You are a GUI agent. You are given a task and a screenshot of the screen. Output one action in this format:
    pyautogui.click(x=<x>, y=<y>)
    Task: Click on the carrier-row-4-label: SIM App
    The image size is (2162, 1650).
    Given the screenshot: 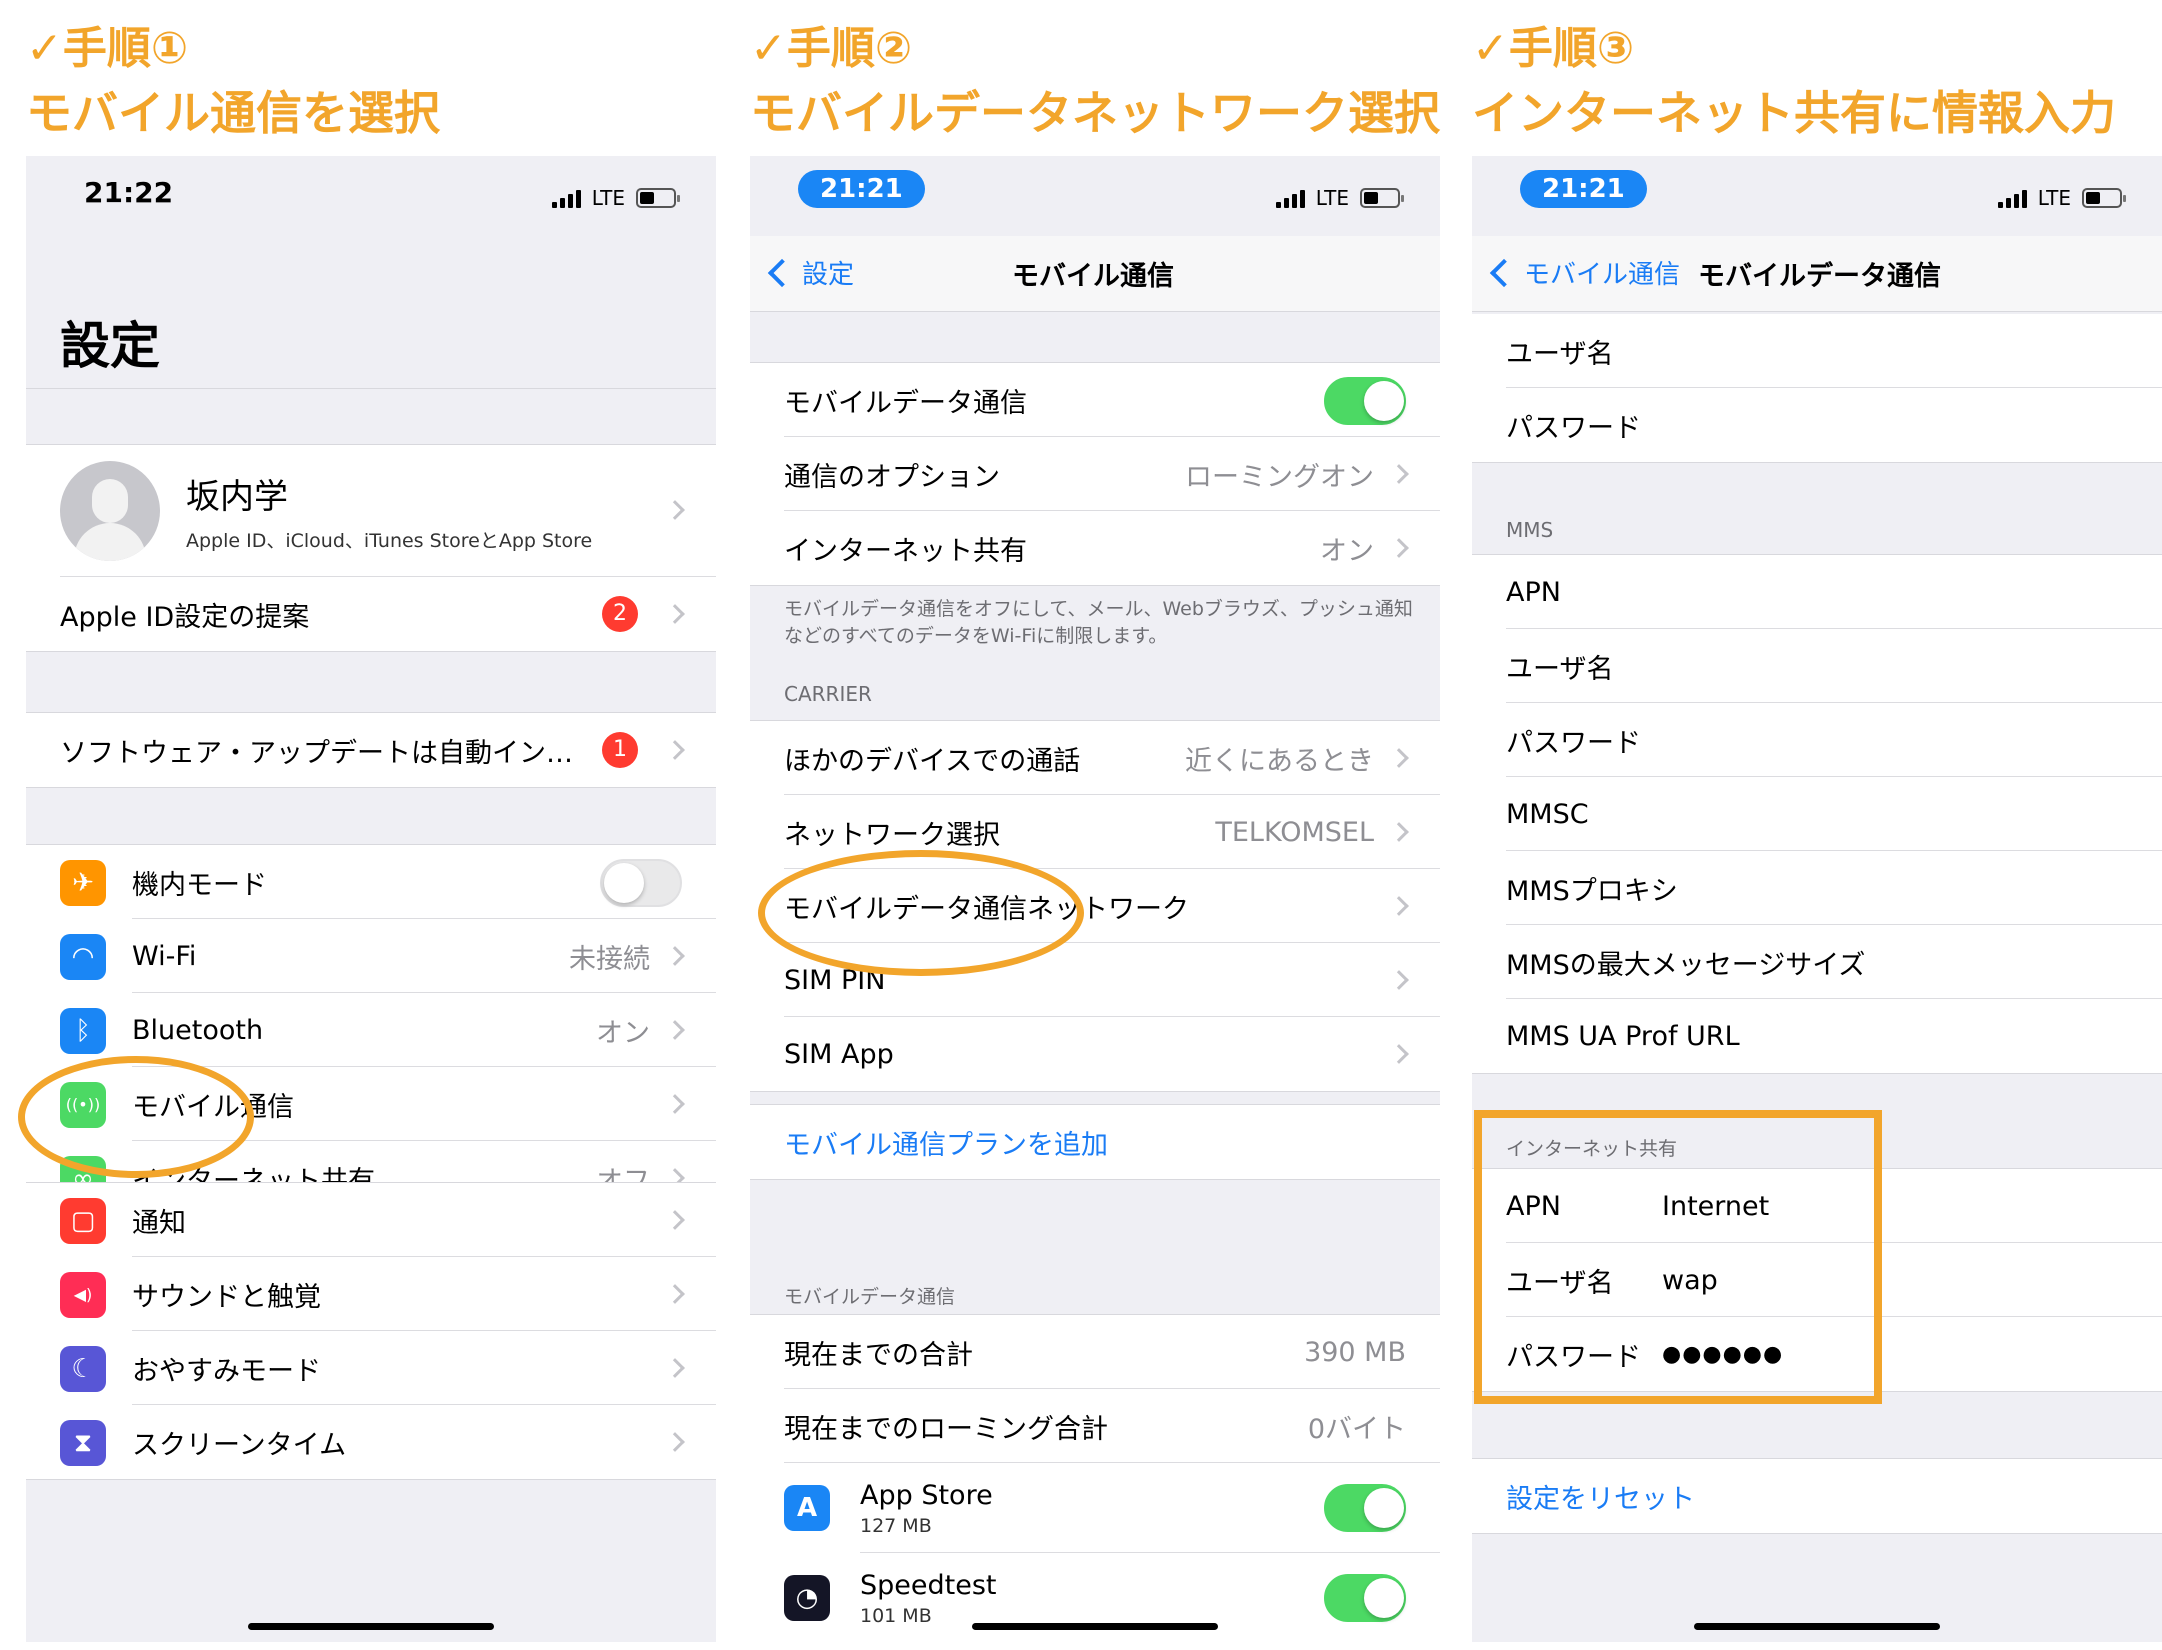 What is the action you would take?
    pyautogui.click(x=839, y=1054)
    